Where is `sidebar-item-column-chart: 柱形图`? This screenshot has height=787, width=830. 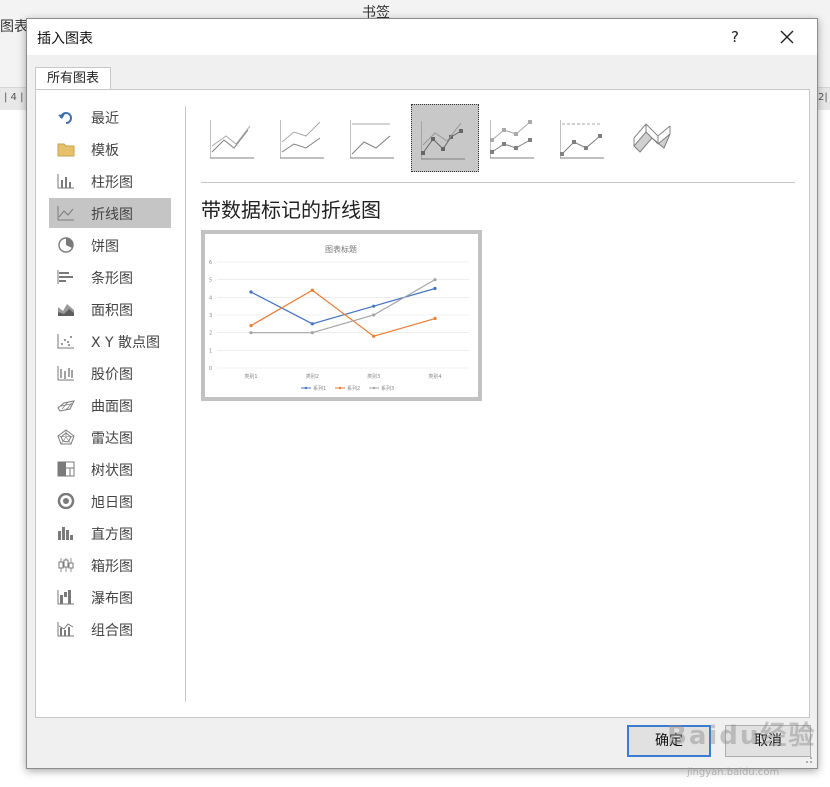 sidebar-item-column-chart: 柱形图 is located at coordinates (110, 181).